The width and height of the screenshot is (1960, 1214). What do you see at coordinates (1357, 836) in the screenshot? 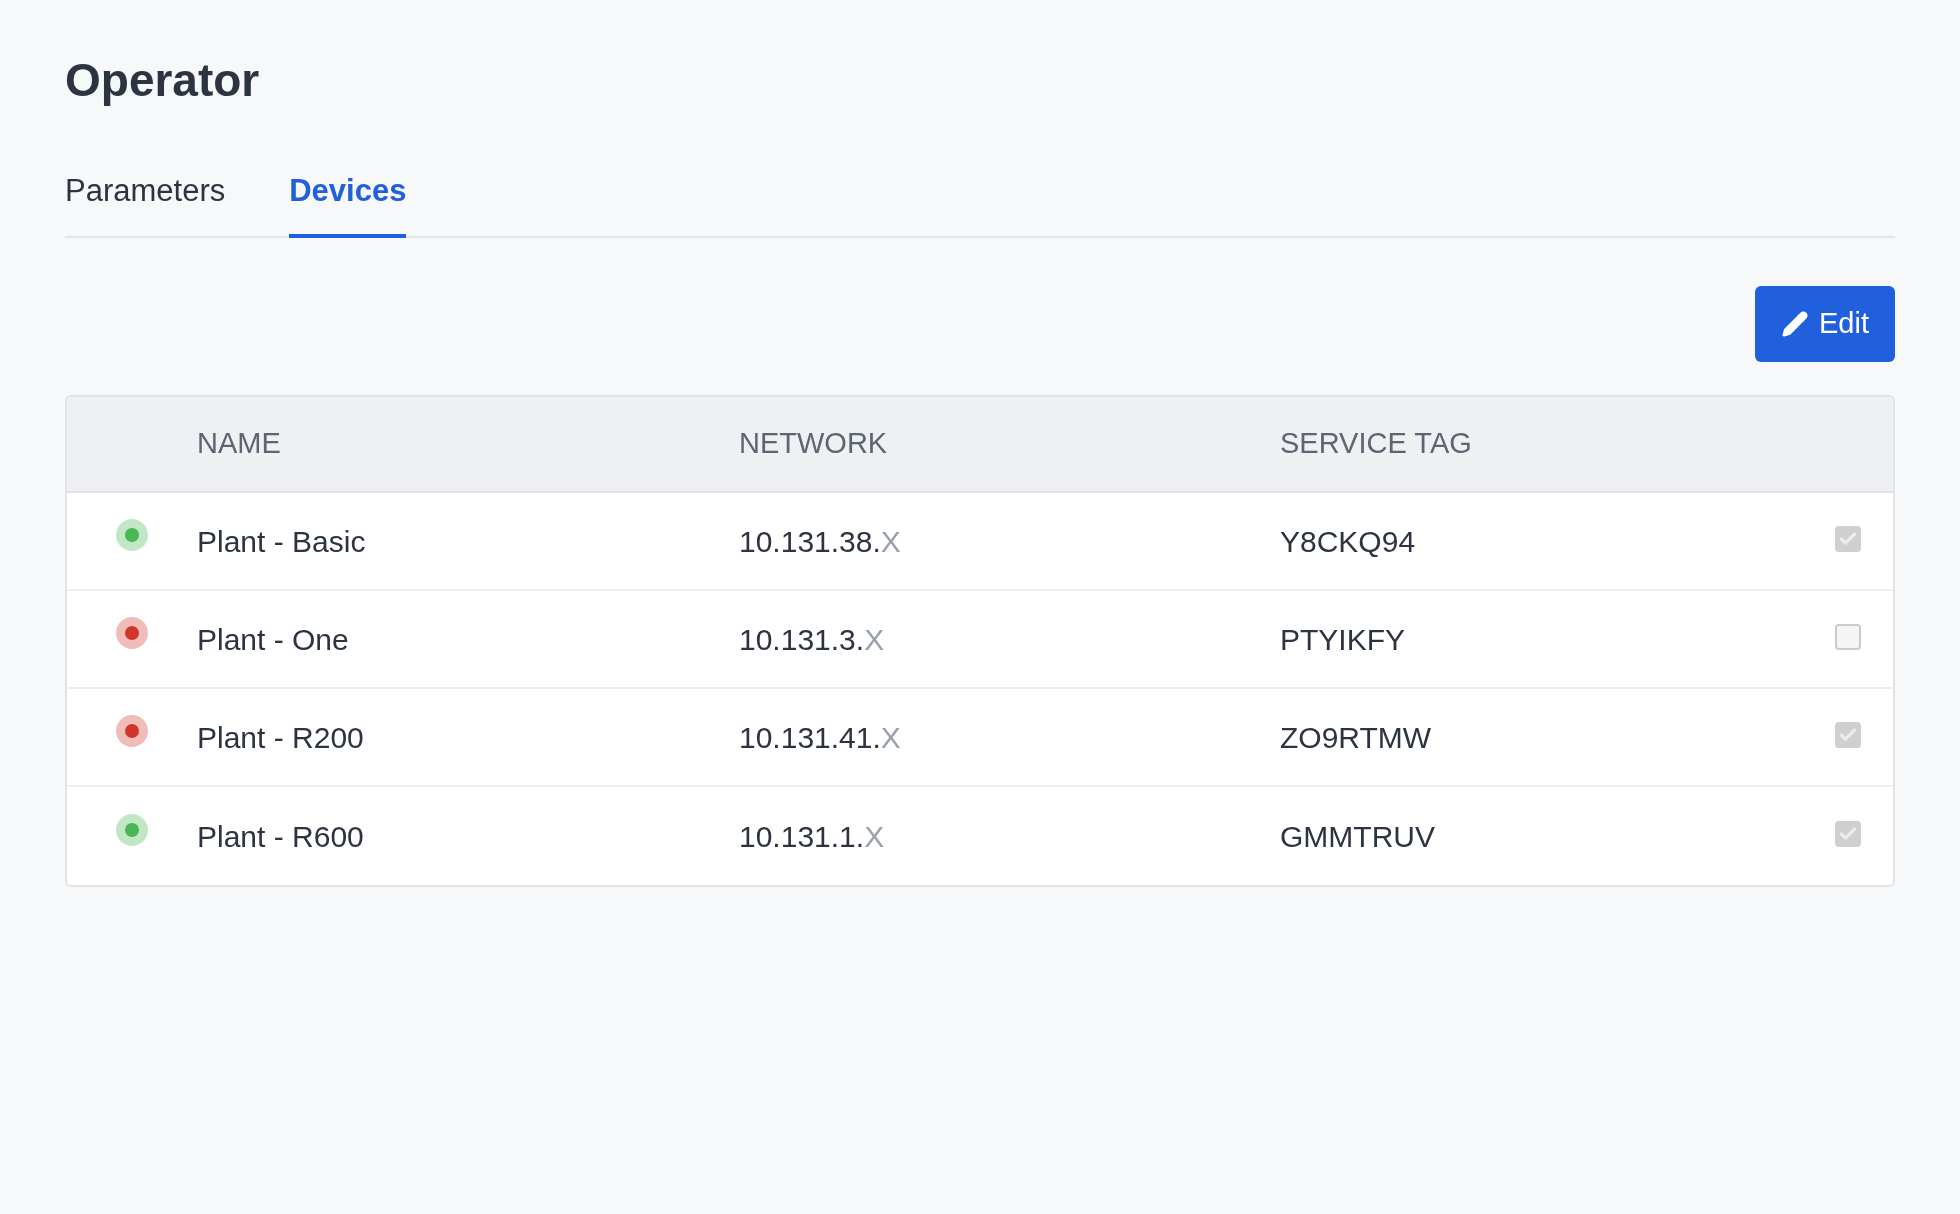
I see `service-tag: GMMTRUV` at bounding box center [1357, 836].